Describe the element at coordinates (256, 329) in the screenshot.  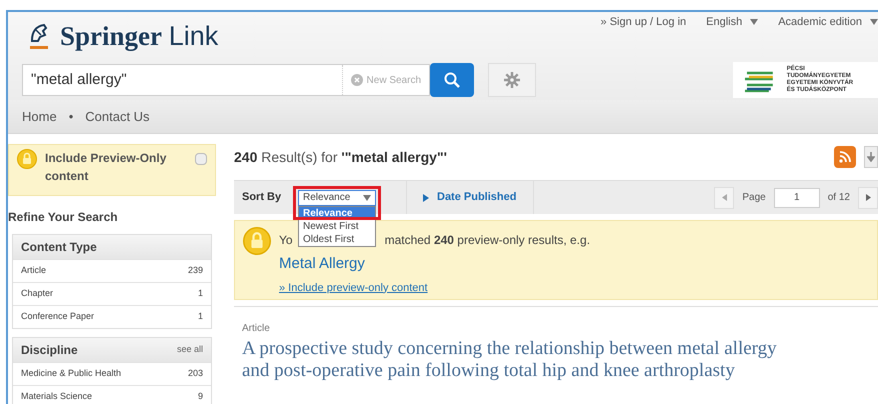
I see `item-type-label: Article` at that location.